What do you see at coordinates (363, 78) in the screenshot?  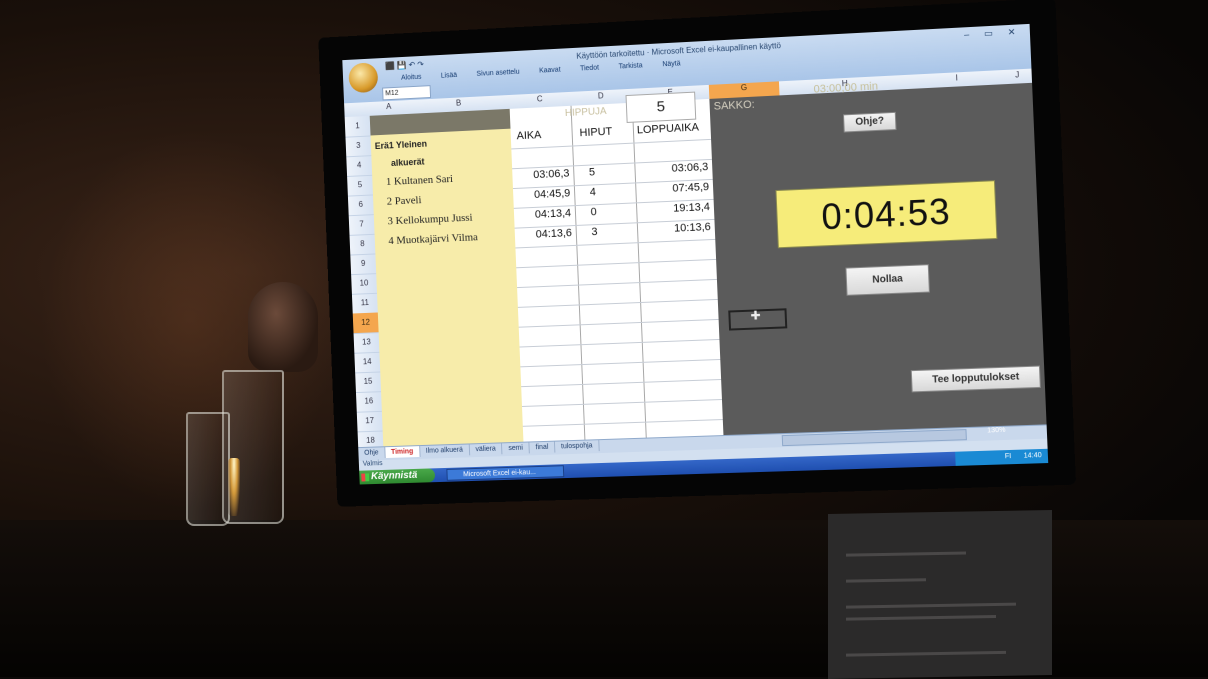 I see `office-button` at bounding box center [363, 78].